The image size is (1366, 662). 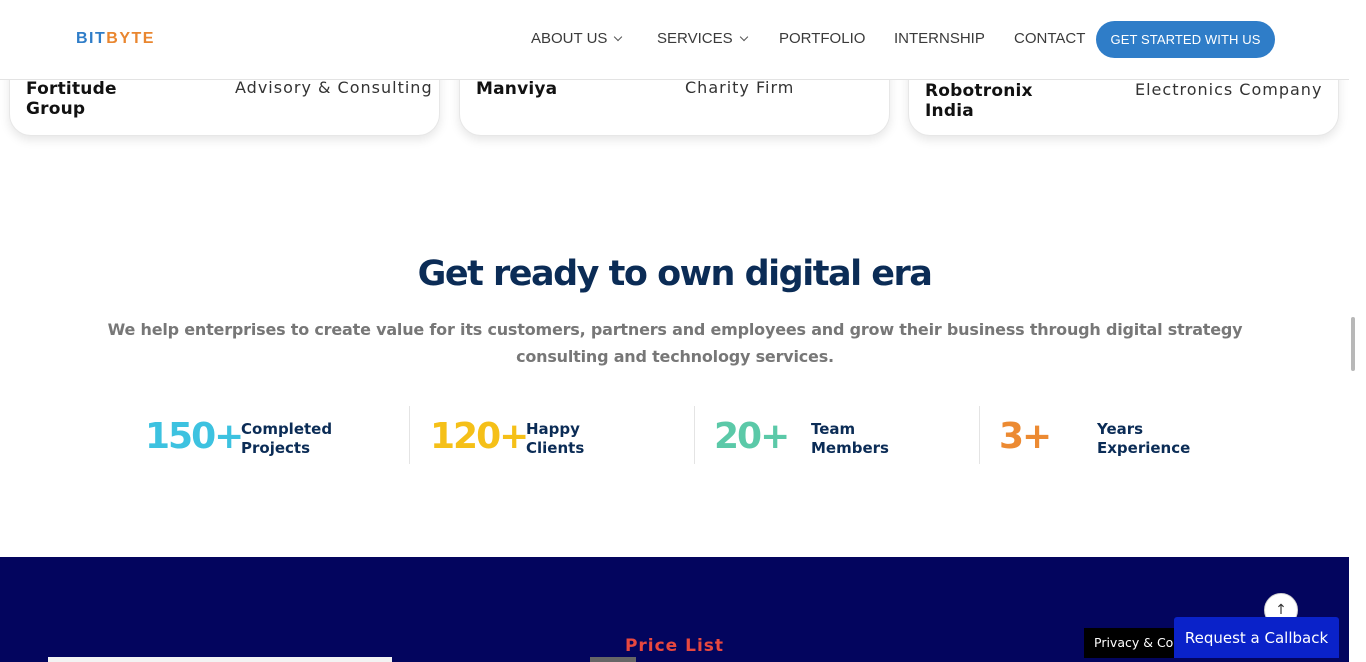 What do you see at coordinates (740, 87) in the screenshot?
I see `client-type: Charity Firm` at bounding box center [740, 87].